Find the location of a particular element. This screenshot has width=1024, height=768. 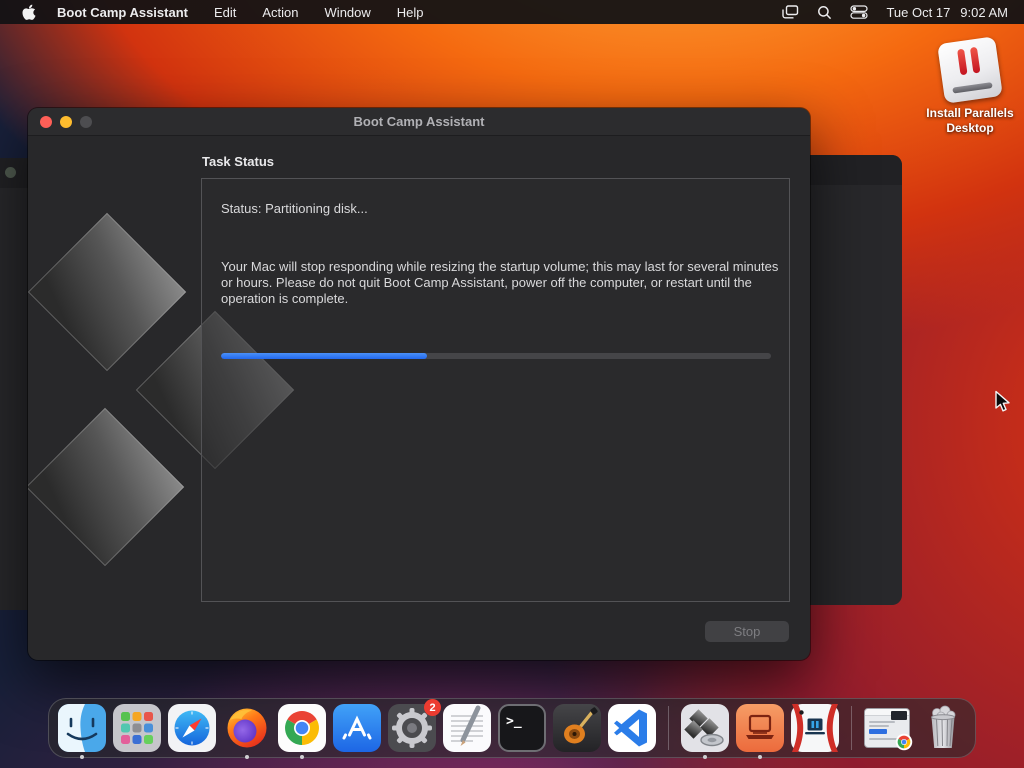

dock-item-google-chrome is located at coordinates (302, 728).